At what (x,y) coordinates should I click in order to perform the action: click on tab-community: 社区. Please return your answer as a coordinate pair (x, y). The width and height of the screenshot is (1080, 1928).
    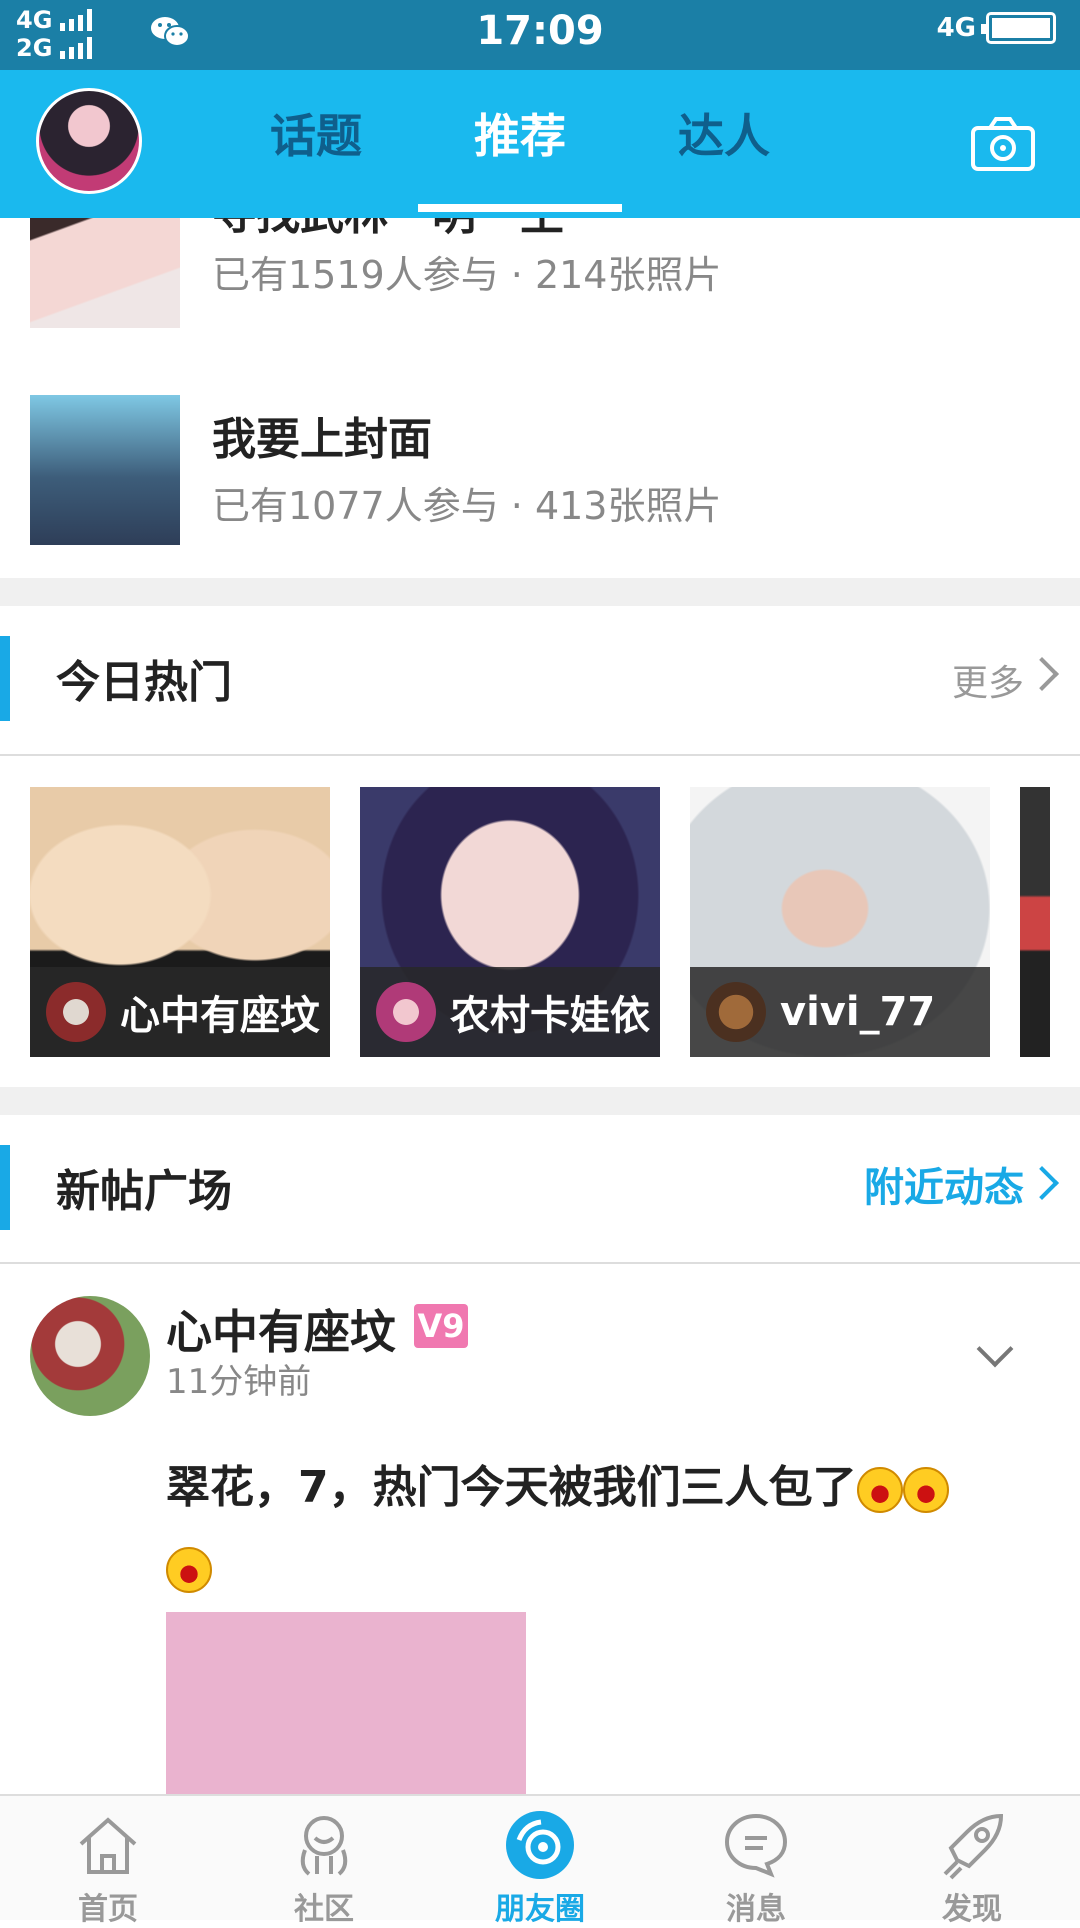
    Looking at the image, I should click on (324, 1861).